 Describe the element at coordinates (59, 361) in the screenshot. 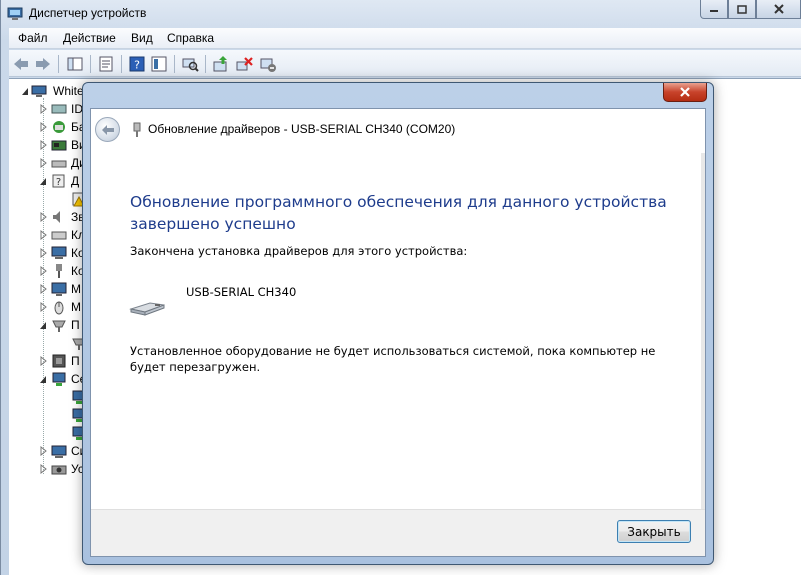

I see `processor-icon` at that location.